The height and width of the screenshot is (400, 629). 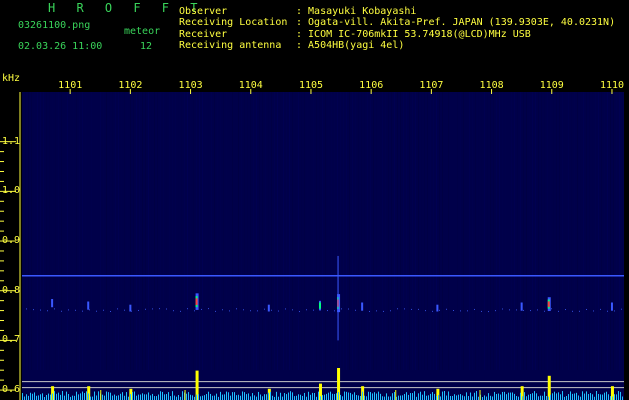 I want to click on histogram-minor-peak, so click(x=395, y=395).